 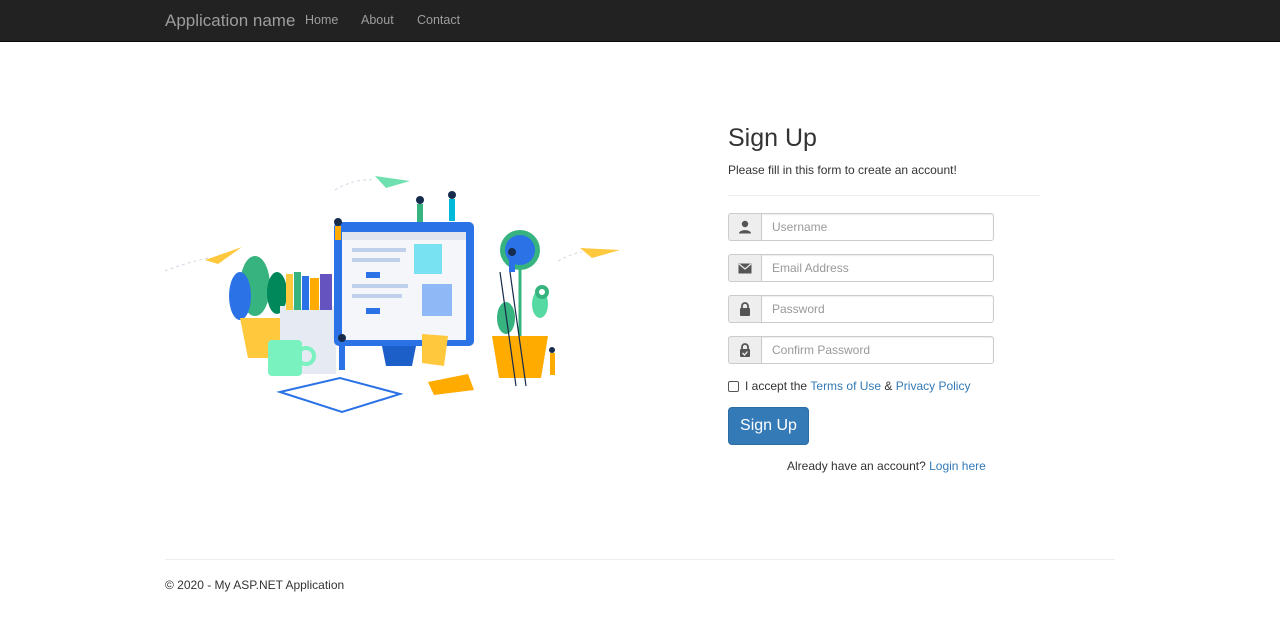 What do you see at coordinates (640, 559) in the screenshot?
I see `footer-divider` at bounding box center [640, 559].